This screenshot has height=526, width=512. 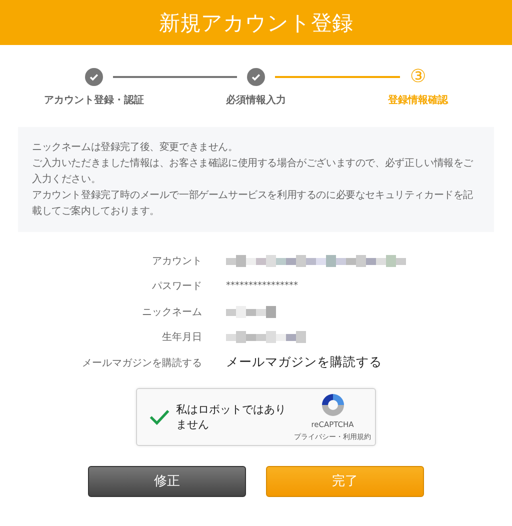 I want to click on captcha-label: 私はロボットではありません, so click(x=231, y=417).